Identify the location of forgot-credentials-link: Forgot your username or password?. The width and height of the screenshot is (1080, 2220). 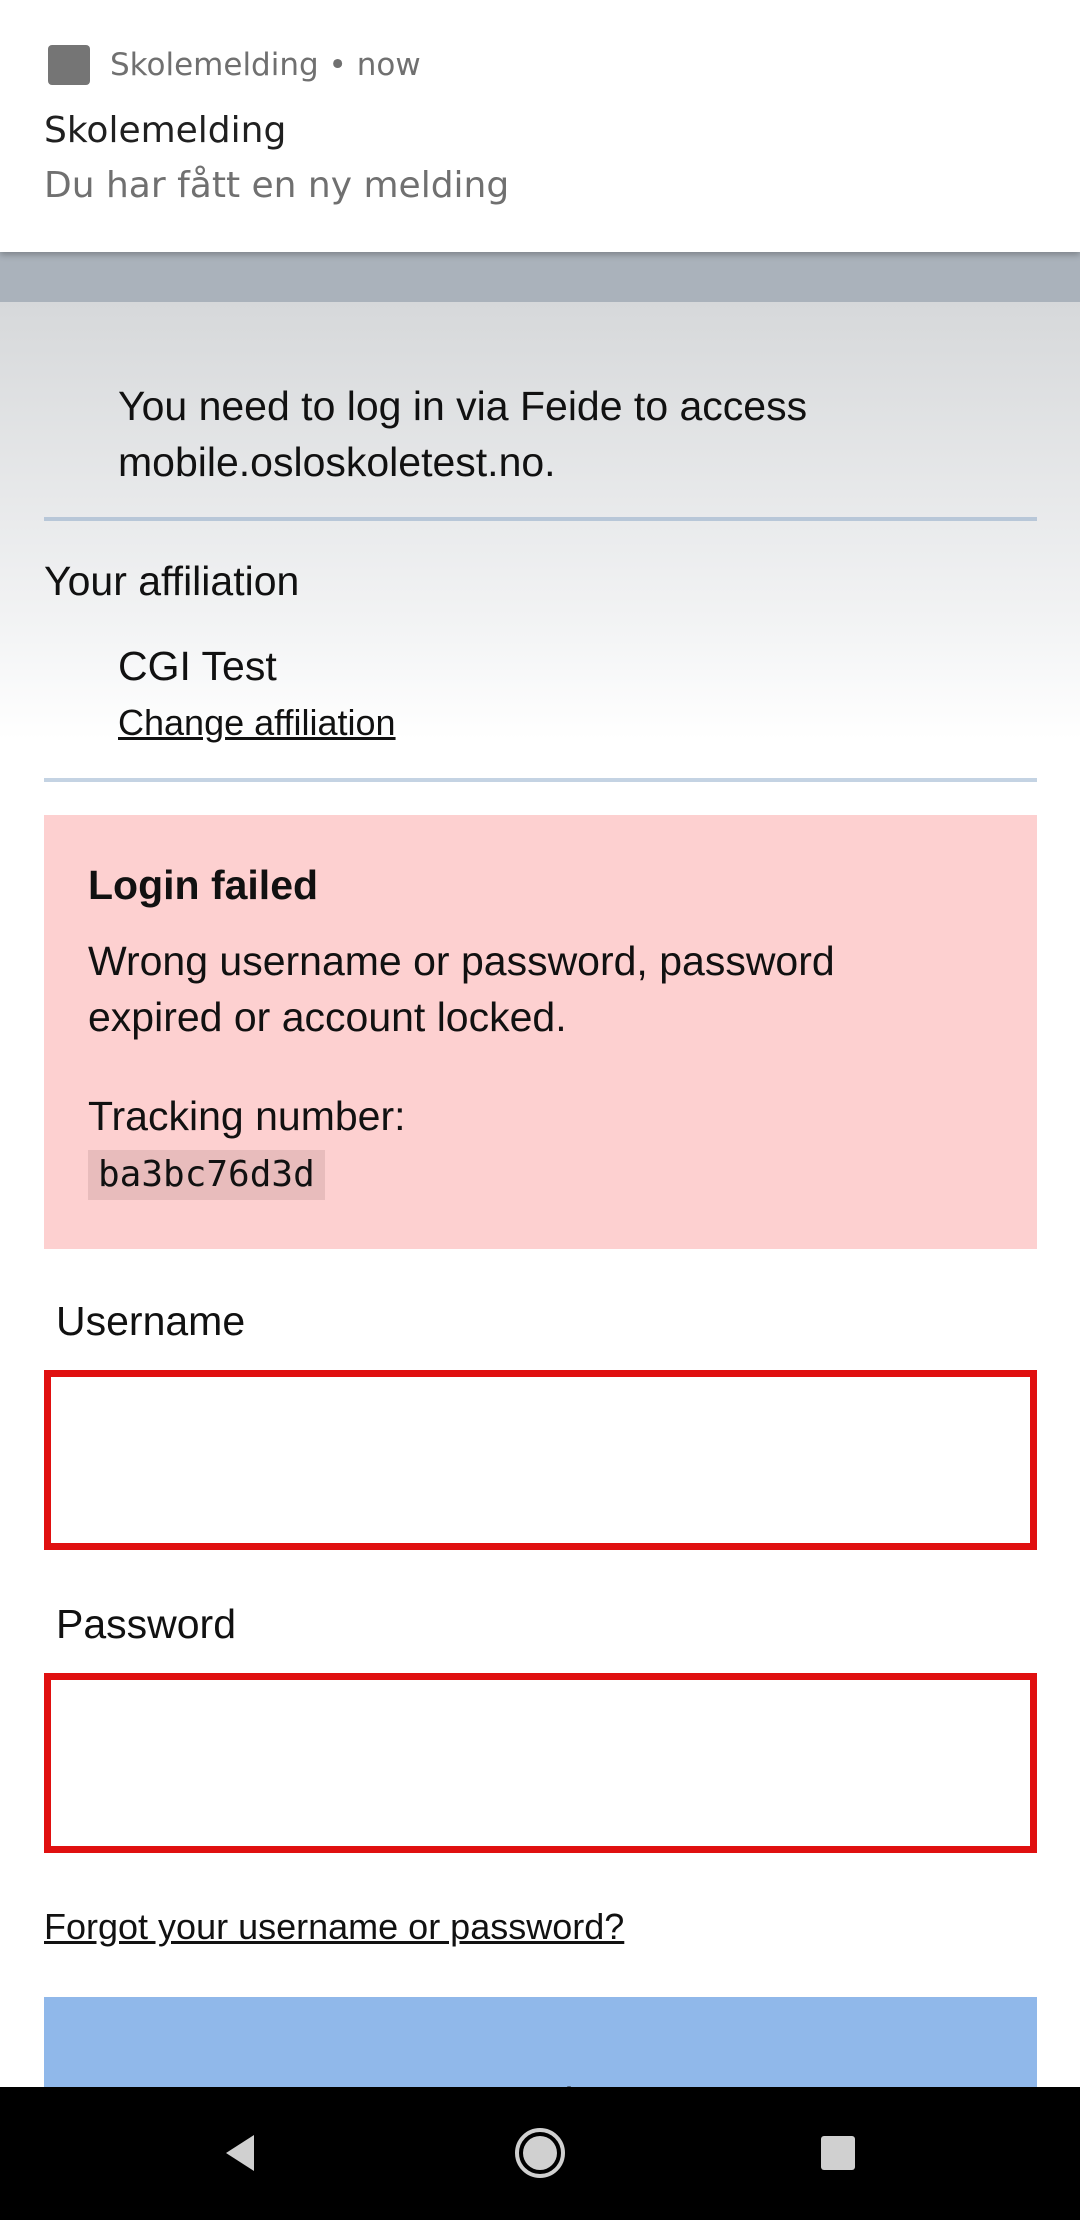
(334, 1927).